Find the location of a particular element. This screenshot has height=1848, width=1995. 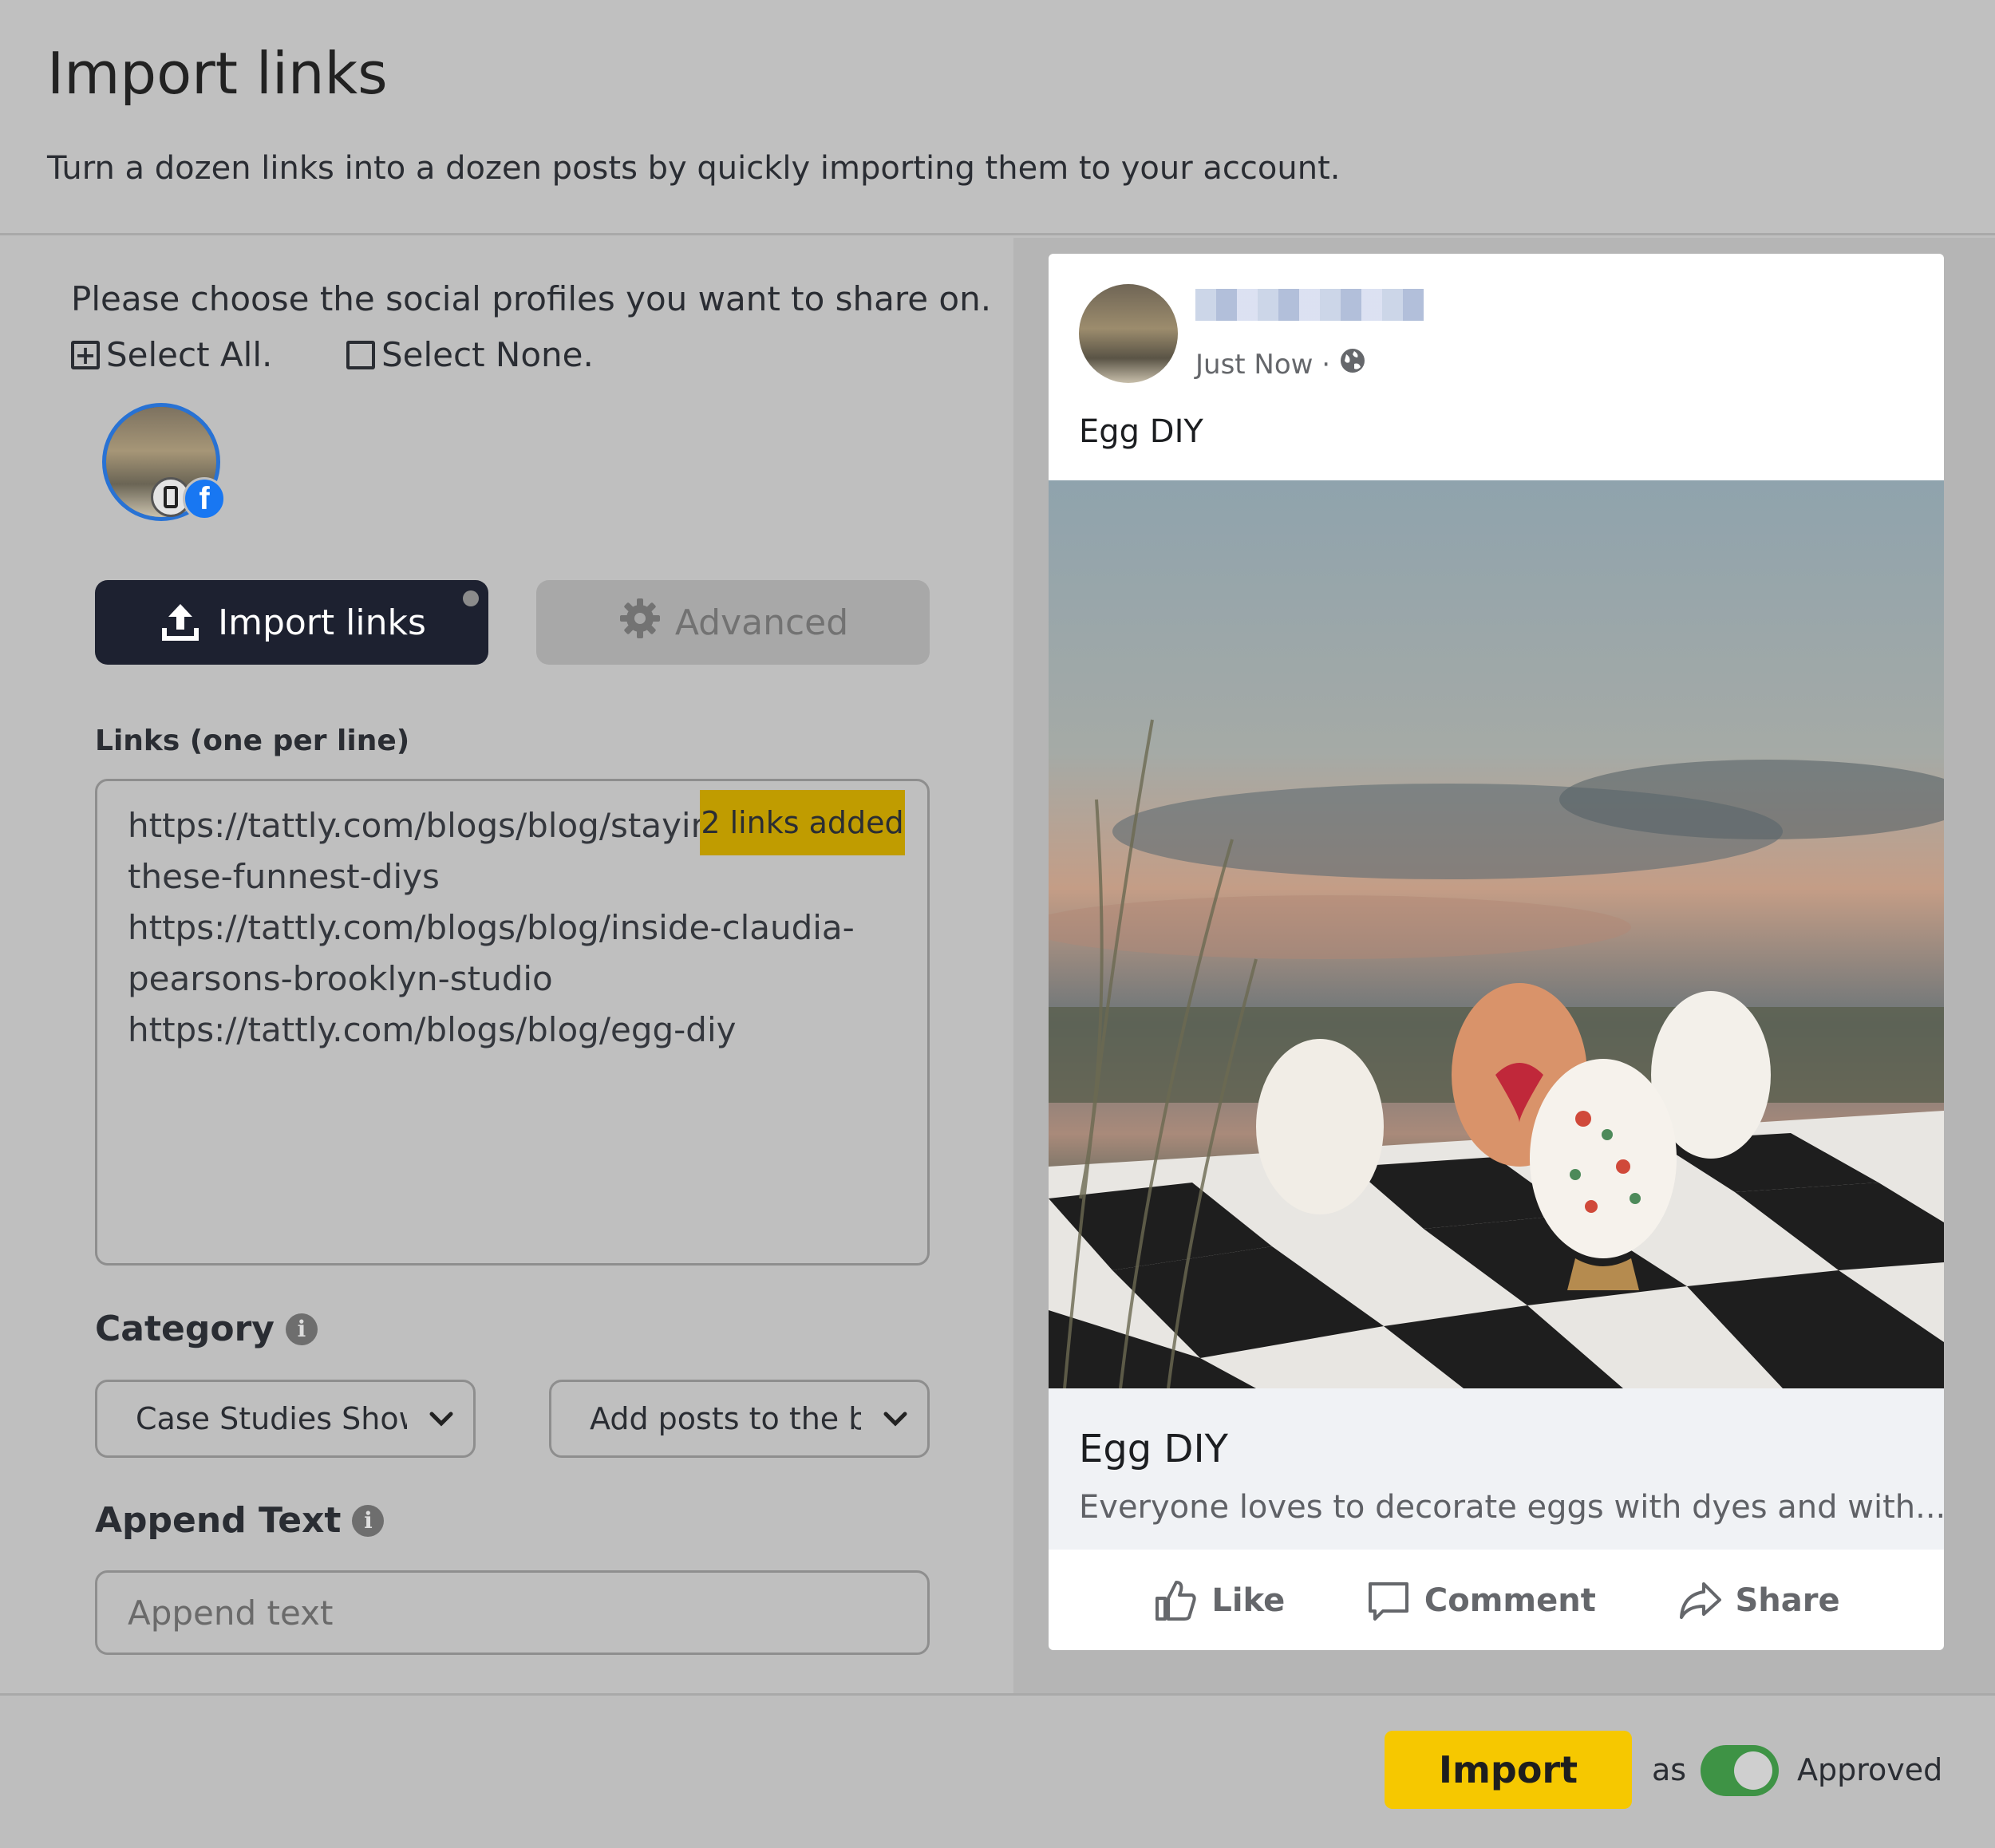

tab-import-links: Import links is located at coordinates (291, 622).